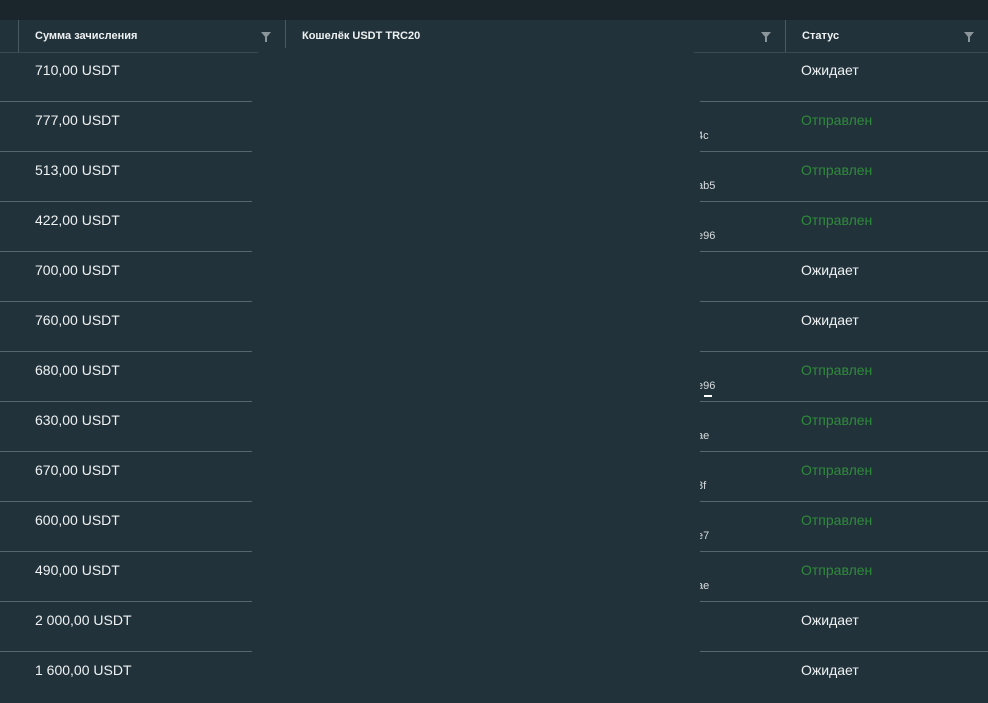 This screenshot has height=703, width=988. What do you see at coordinates (821, 36) in the screenshot?
I see `column-header-label: Статус` at bounding box center [821, 36].